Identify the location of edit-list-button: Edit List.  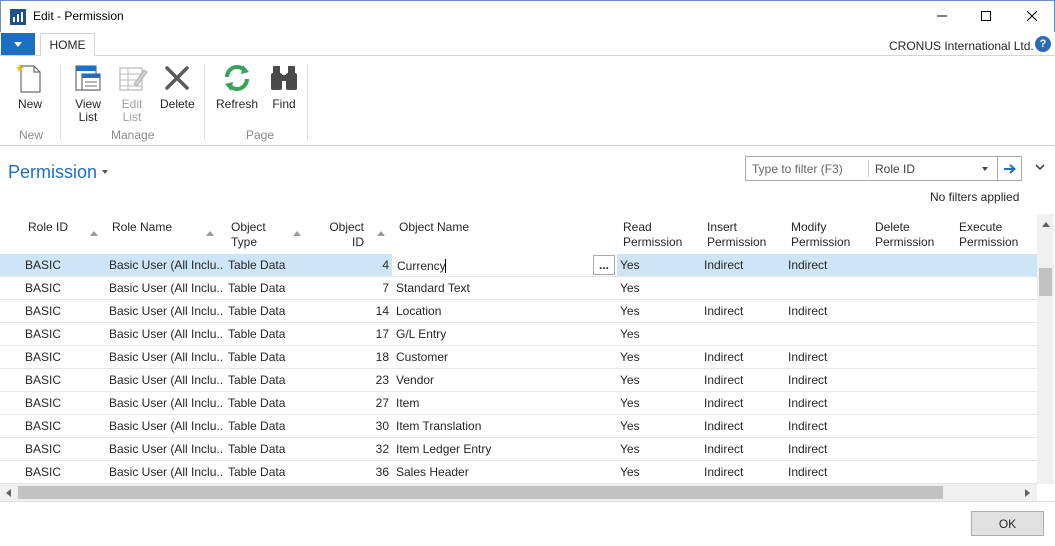
(132, 93).